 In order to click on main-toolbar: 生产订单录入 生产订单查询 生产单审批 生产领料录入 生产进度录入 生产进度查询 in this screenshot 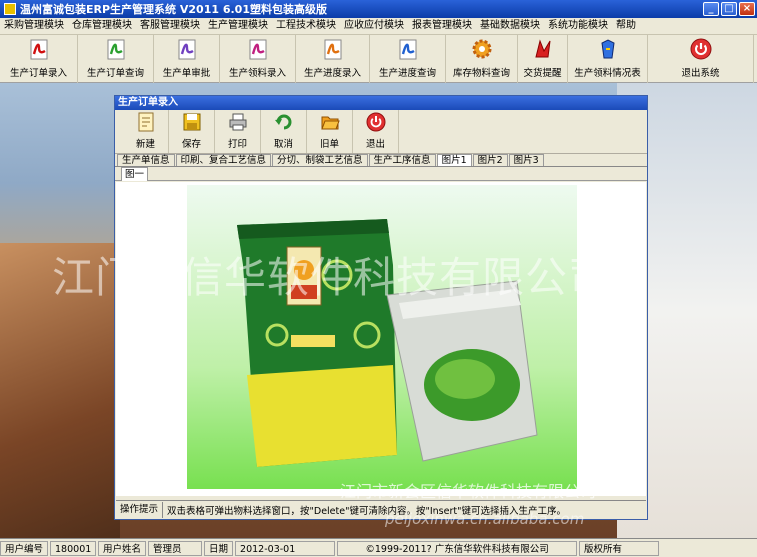, I will do `click(378, 59)`.